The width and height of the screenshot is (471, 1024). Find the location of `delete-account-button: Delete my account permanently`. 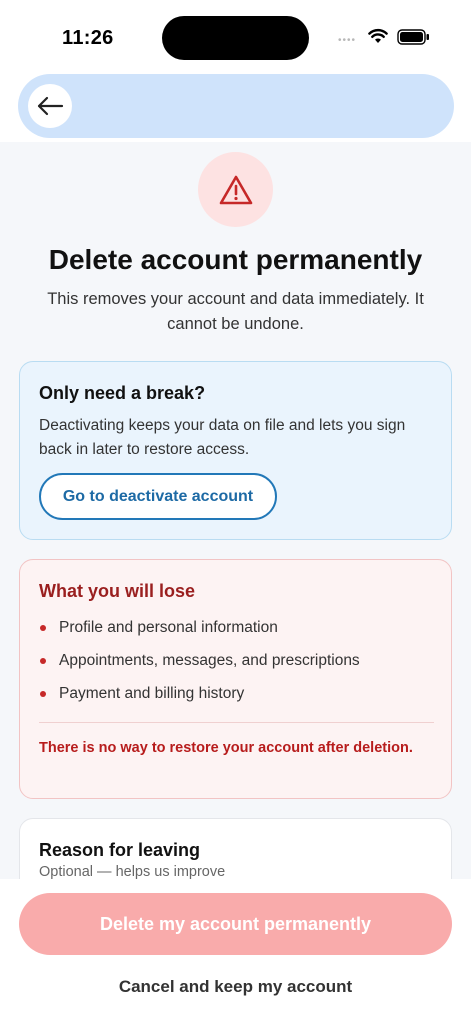

delete-account-button: Delete my account permanently is located at coordinates (235, 924).